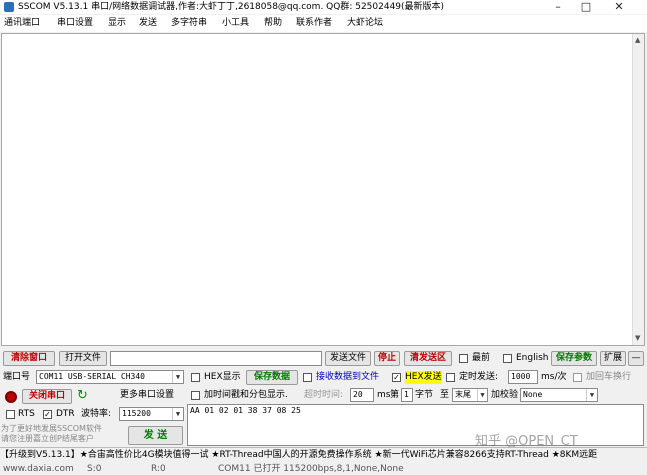  I want to click on rts-label: RTS, so click(26, 414).